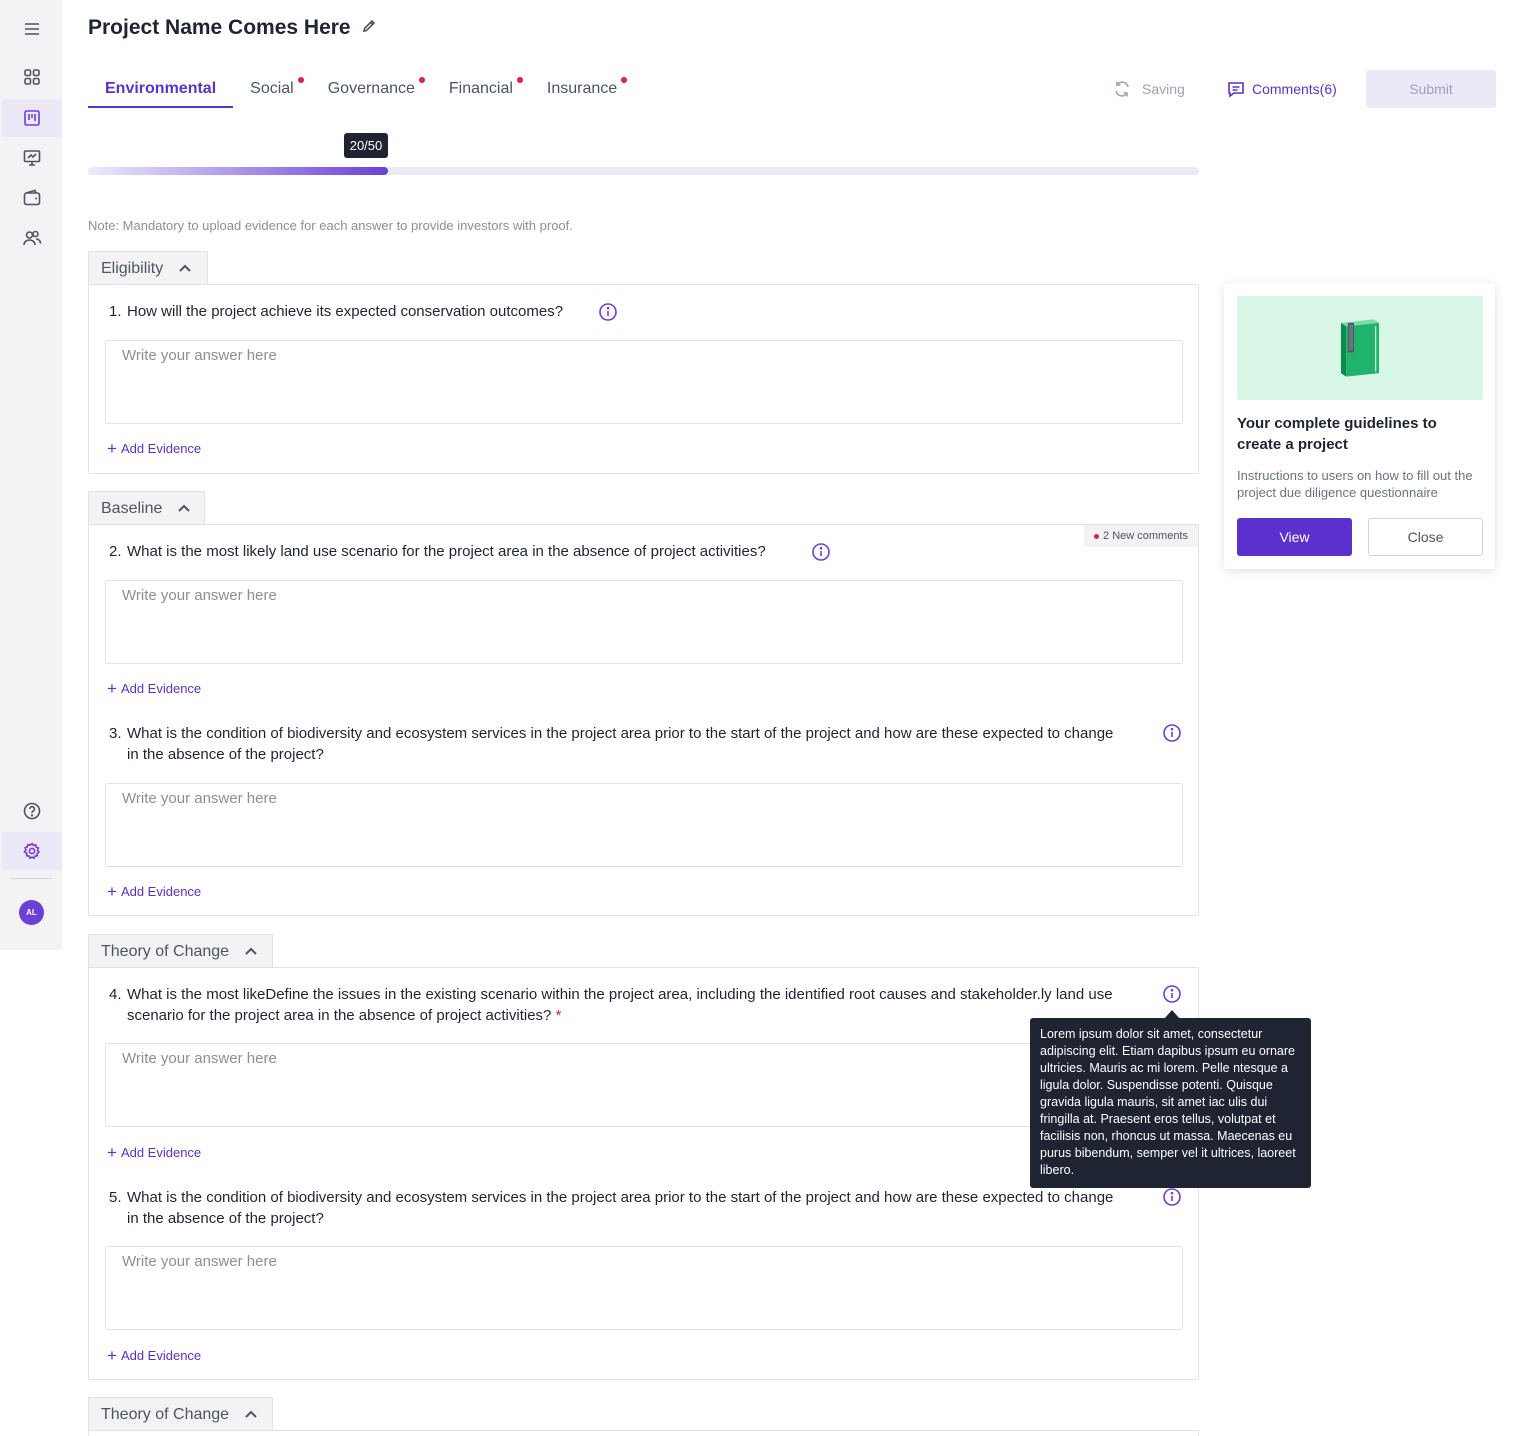 Image resolution: width=1520 pixels, height=1436 pixels. Describe the element at coordinates (371, 89) in the screenshot. I see `tab-governance: Governance` at that location.